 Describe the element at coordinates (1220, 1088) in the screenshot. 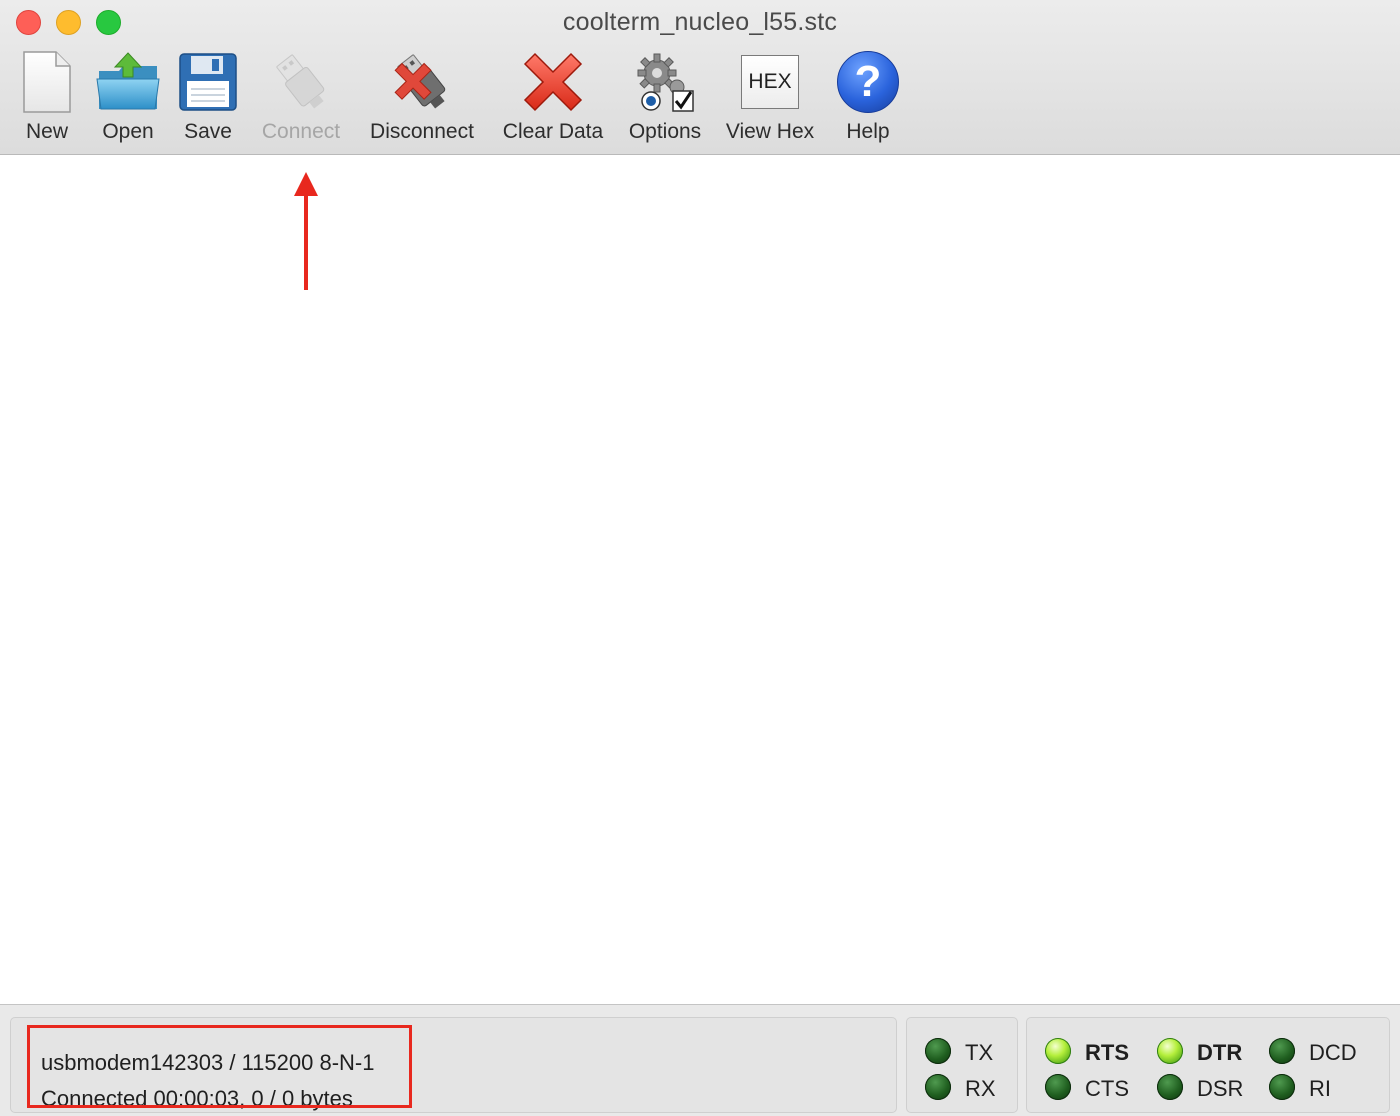

I see `dsr-label: DSR` at that location.